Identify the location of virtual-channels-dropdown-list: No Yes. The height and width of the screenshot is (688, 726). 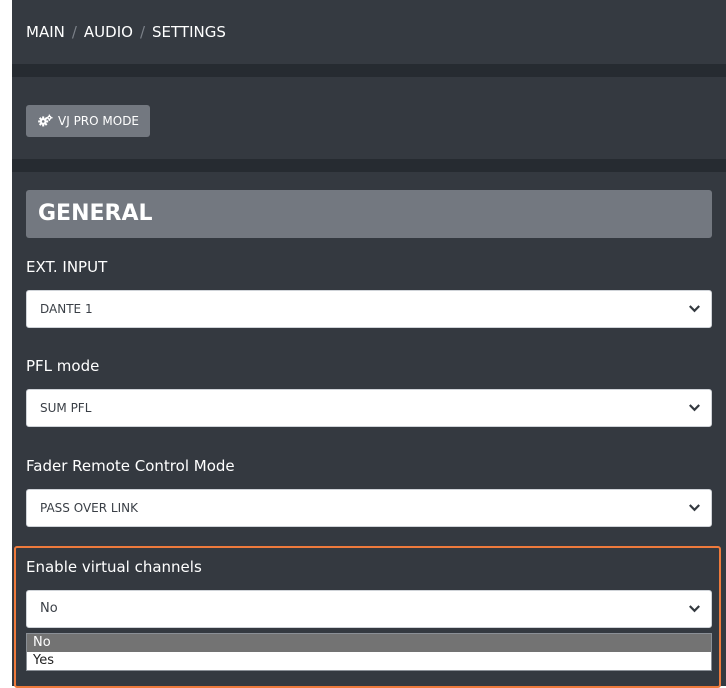
(369, 652).